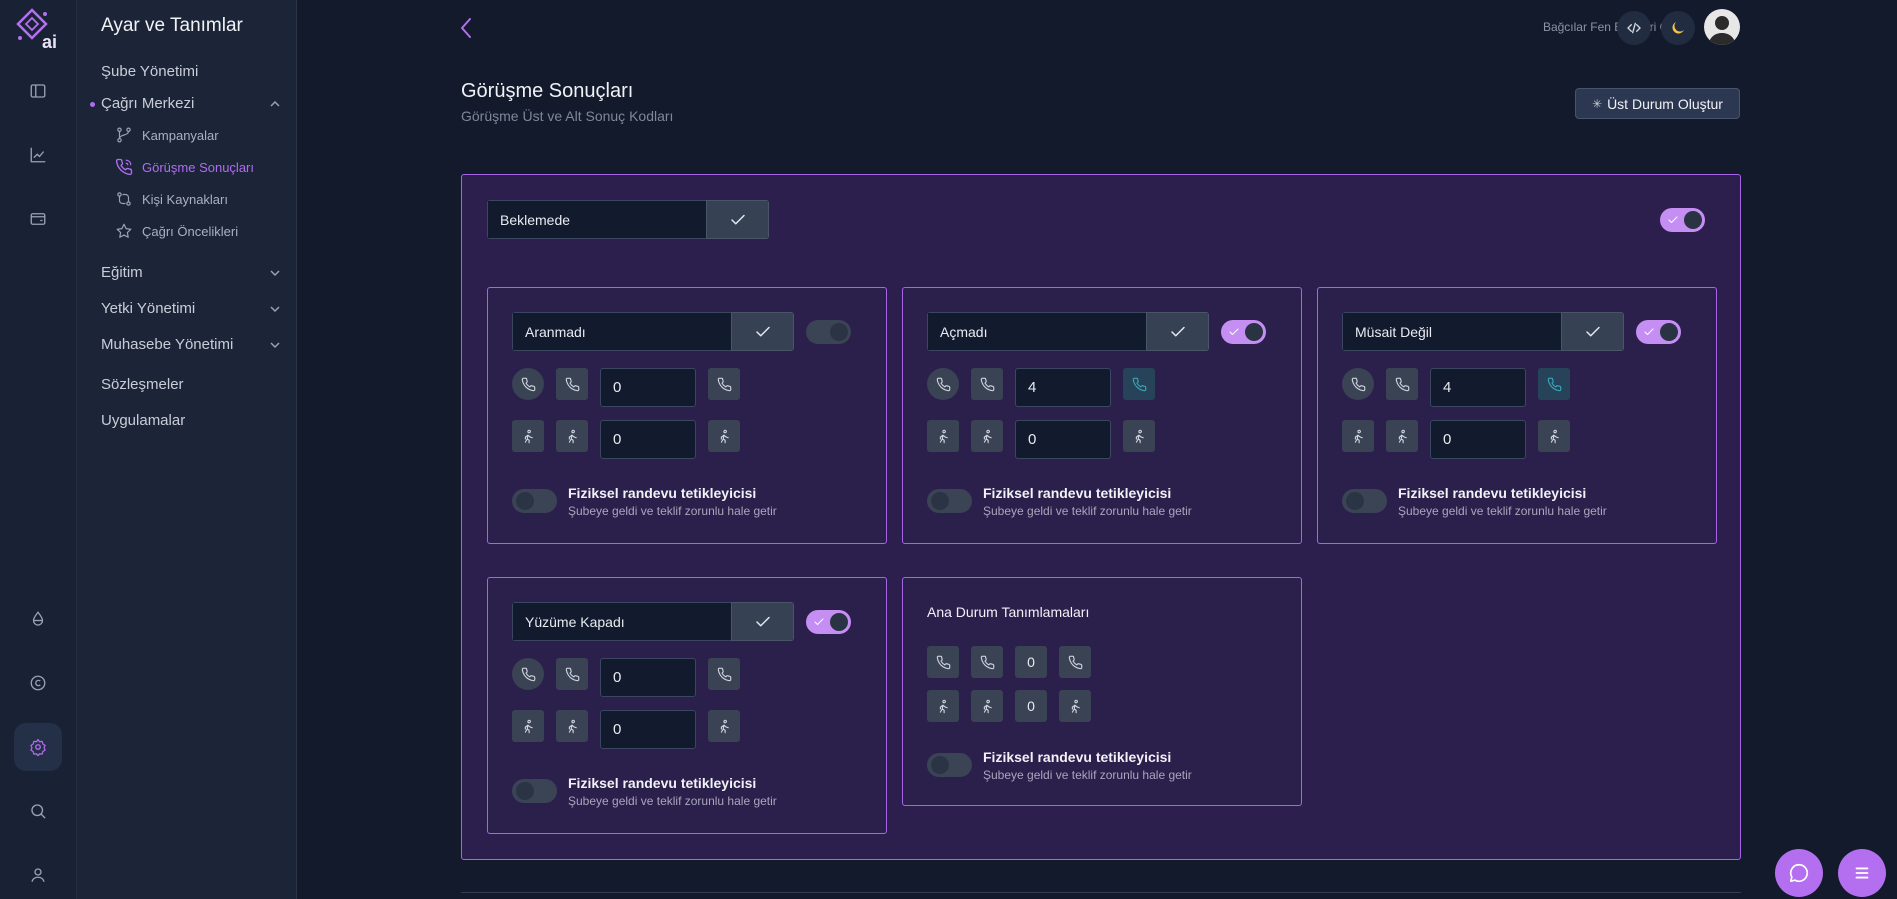  What do you see at coordinates (1678, 28) in the screenshot?
I see `theme-toggle-button` at bounding box center [1678, 28].